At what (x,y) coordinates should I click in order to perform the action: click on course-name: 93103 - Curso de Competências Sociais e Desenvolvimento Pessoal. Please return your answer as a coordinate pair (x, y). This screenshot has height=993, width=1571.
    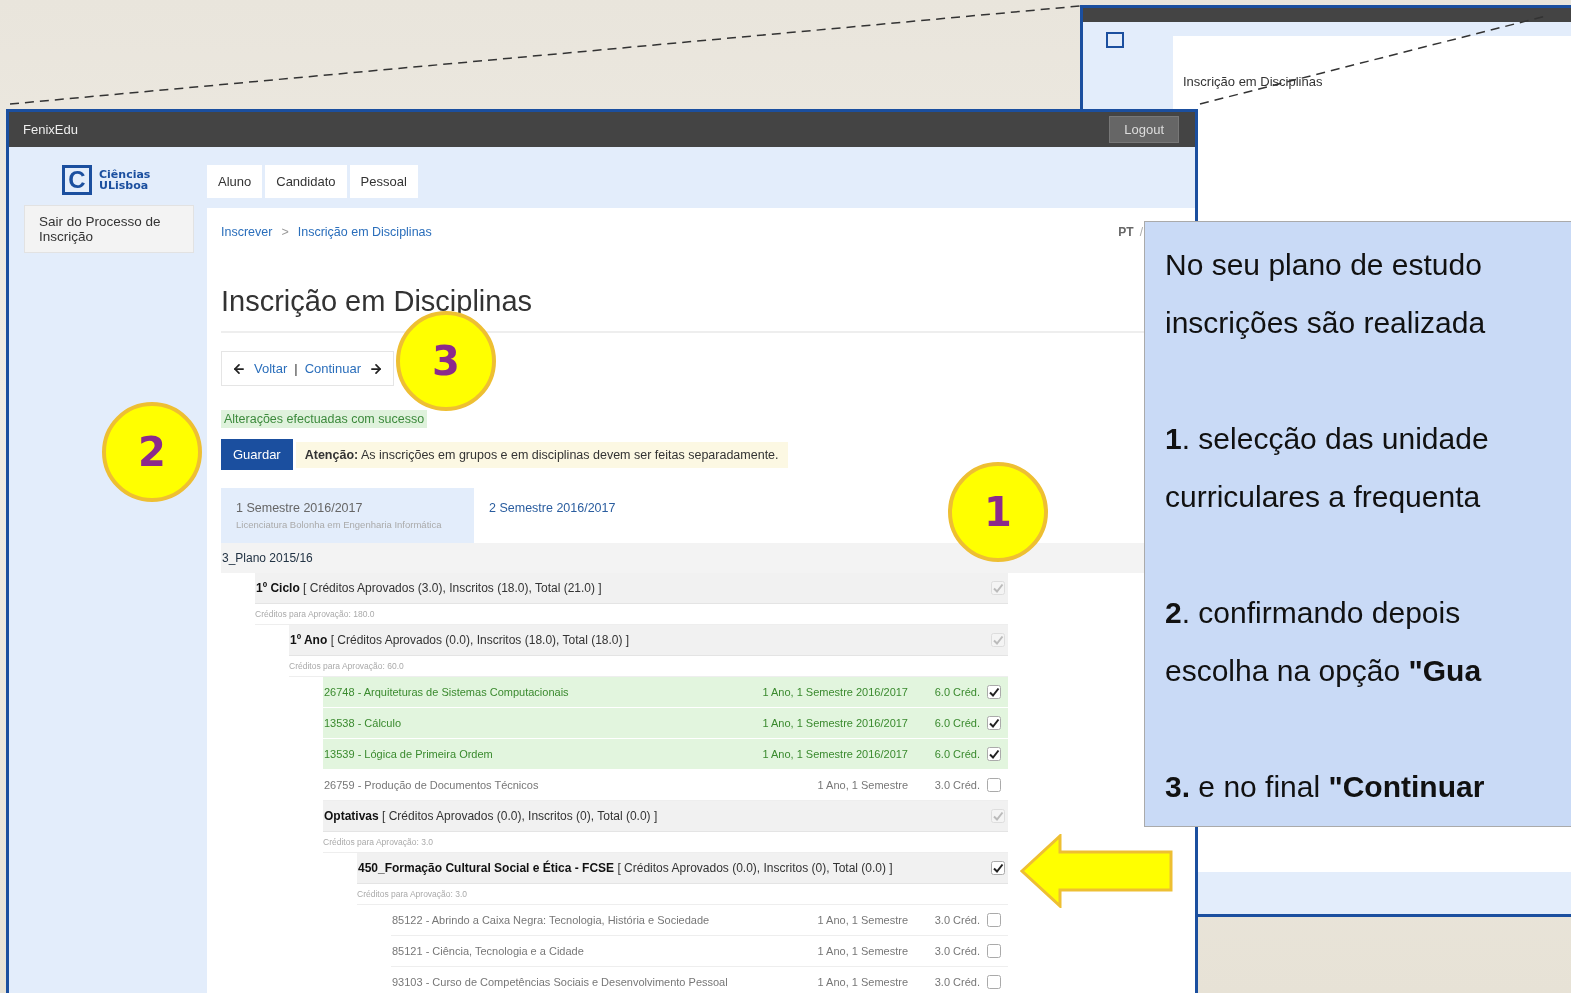
    Looking at the image, I should click on (560, 982).